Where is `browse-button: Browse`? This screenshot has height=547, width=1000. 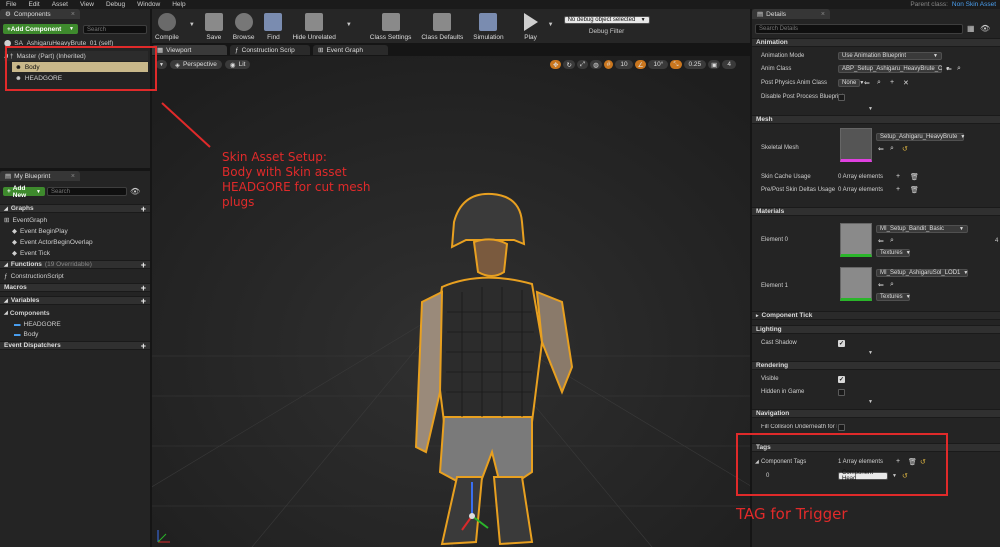 browse-button: Browse is located at coordinates (243, 24).